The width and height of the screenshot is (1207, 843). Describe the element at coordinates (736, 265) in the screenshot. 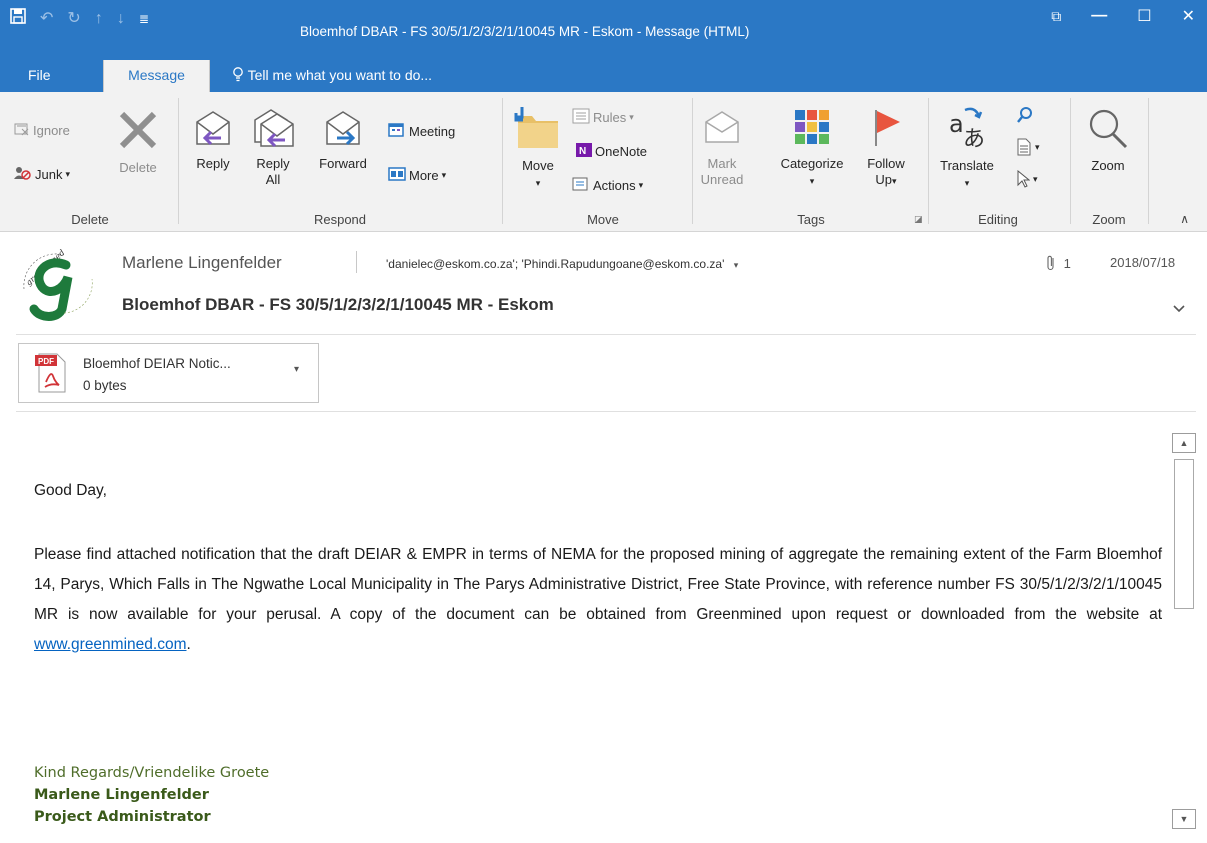

I see `recipients-expand-icon: ▾` at that location.